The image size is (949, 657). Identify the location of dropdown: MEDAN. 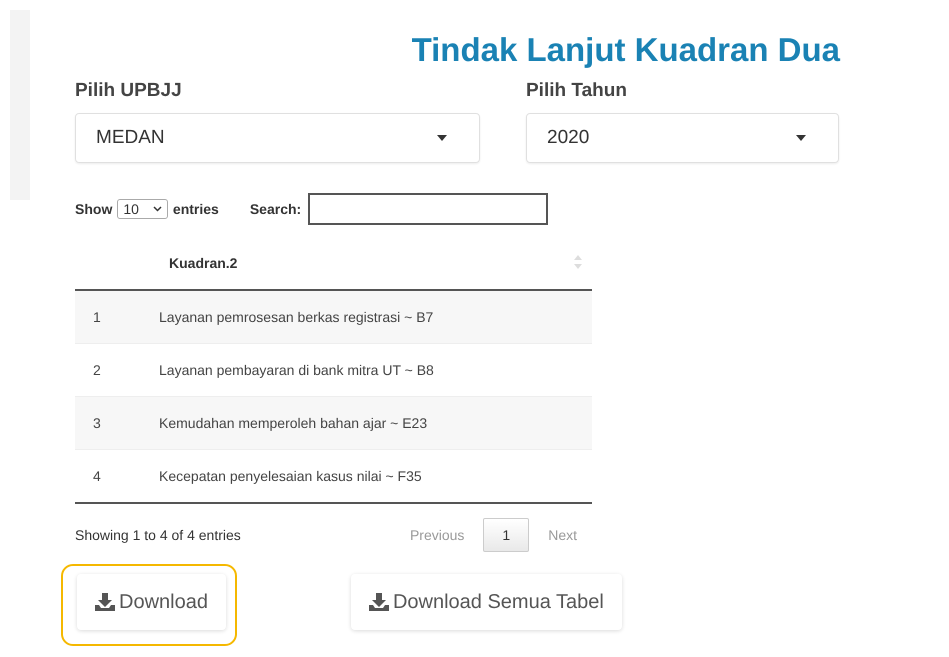
(277, 138).